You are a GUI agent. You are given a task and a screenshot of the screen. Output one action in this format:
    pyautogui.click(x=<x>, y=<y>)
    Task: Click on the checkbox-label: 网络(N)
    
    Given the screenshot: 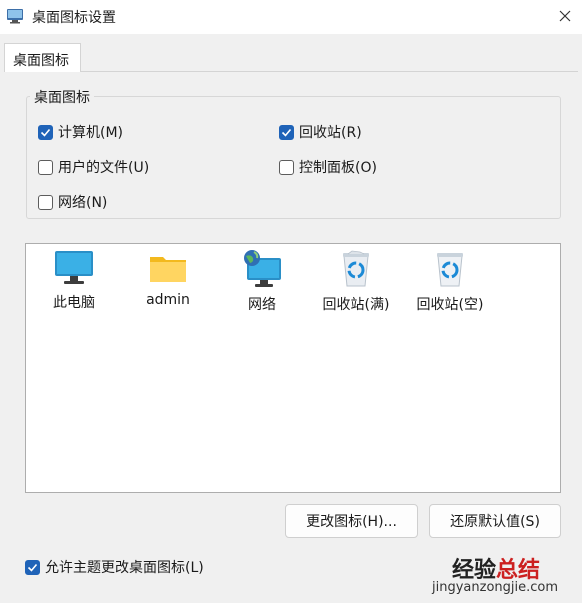 What is the action you would take?
    pyautogui.click(x=83, y=203)
    